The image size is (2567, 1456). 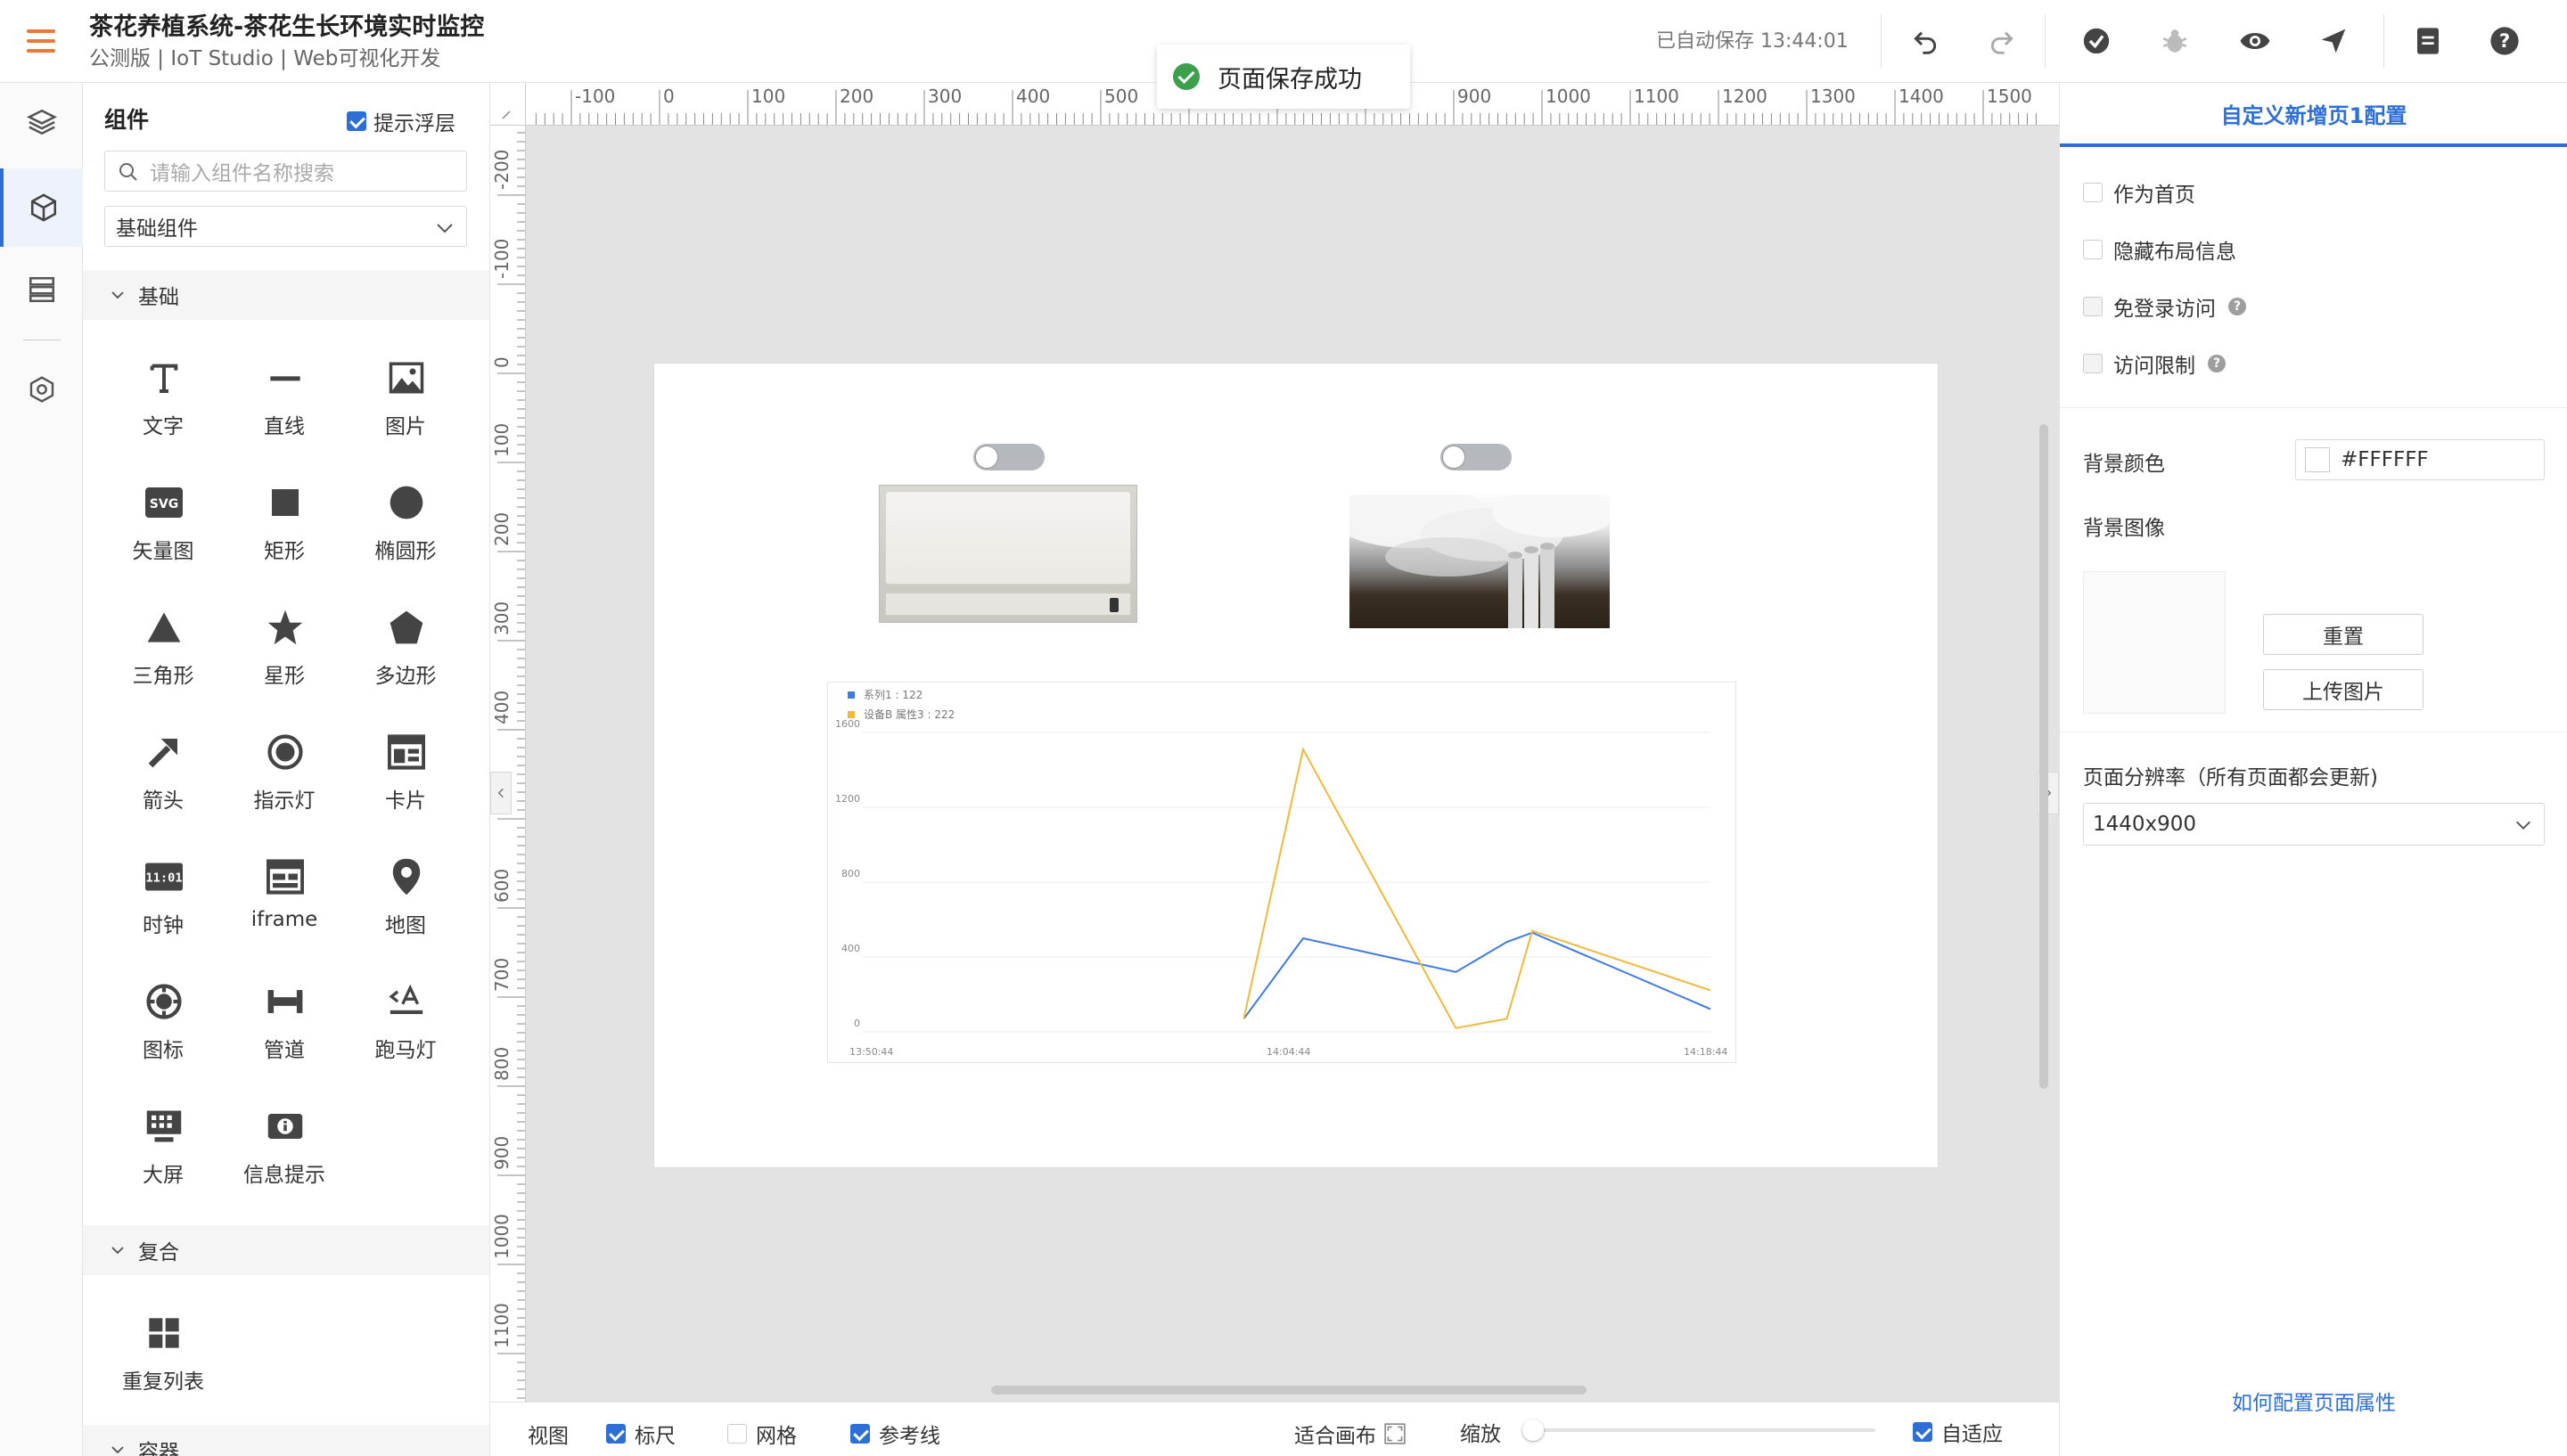 I want to click on color-swatch, so click(x=2317, y=459).